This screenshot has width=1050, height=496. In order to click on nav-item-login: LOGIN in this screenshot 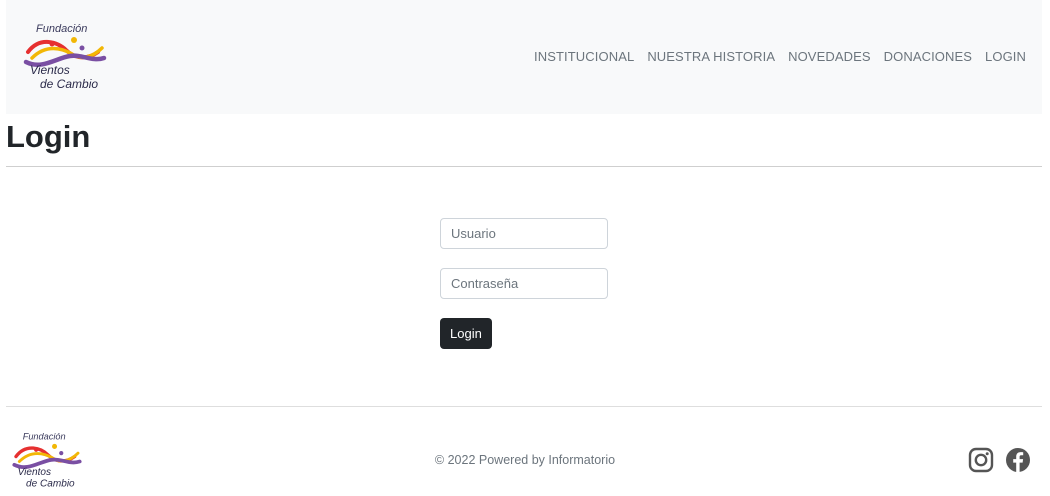, I will do `click(1005, 57)`.